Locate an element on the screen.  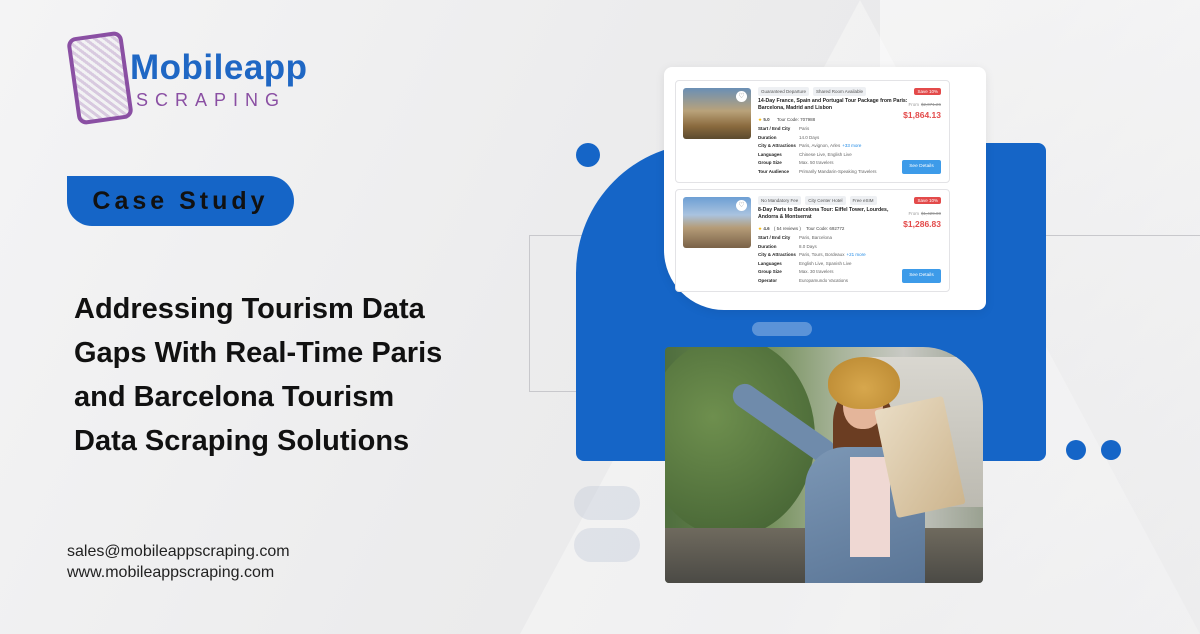
tour-tag: Guaranteed Departure is located at coordinates (784, 91).